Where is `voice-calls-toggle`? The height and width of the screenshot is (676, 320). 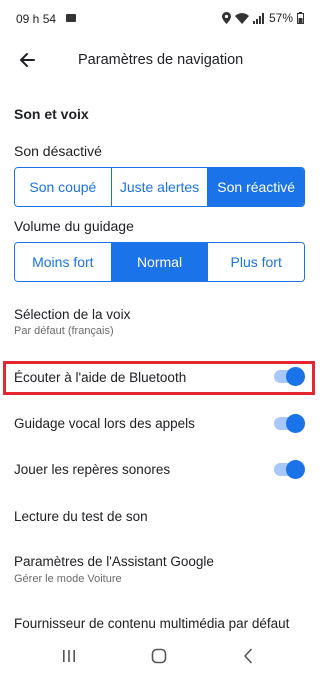 voice-calls-toggle is located at coordinates (289, 423).